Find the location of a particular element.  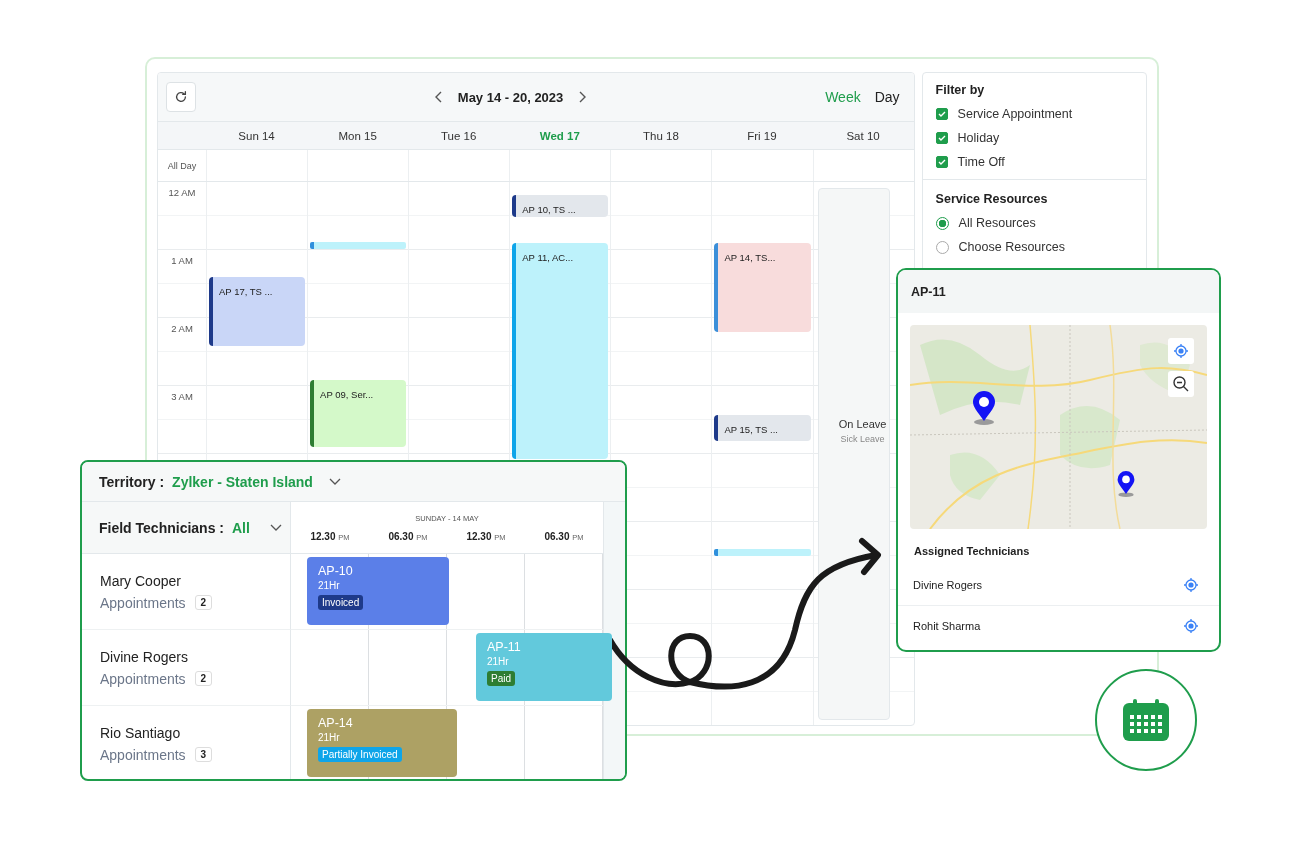

day-header: Fri 19 is located at coordinates (762, 135).